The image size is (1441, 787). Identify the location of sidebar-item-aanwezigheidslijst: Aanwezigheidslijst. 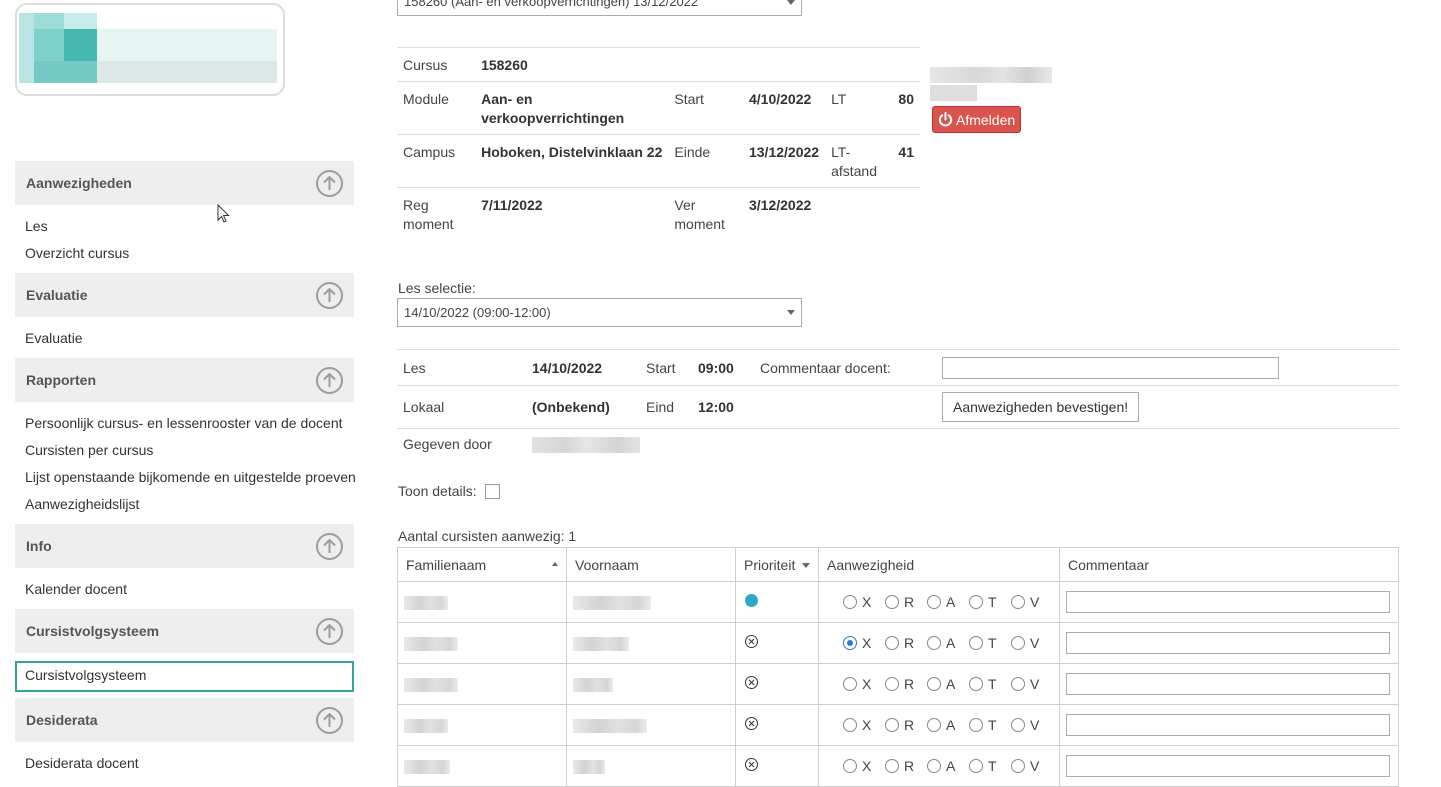
(184, 504).